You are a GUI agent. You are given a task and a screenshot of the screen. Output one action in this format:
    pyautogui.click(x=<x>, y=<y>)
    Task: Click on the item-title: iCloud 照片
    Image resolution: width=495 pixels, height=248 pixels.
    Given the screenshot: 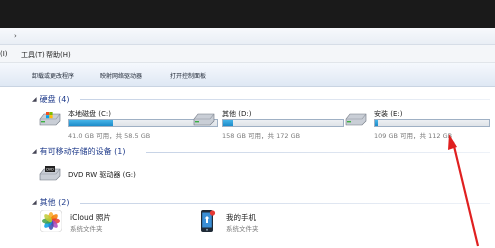 What is the action you would take?
    pyautogui.click(x=90, y=217)
    